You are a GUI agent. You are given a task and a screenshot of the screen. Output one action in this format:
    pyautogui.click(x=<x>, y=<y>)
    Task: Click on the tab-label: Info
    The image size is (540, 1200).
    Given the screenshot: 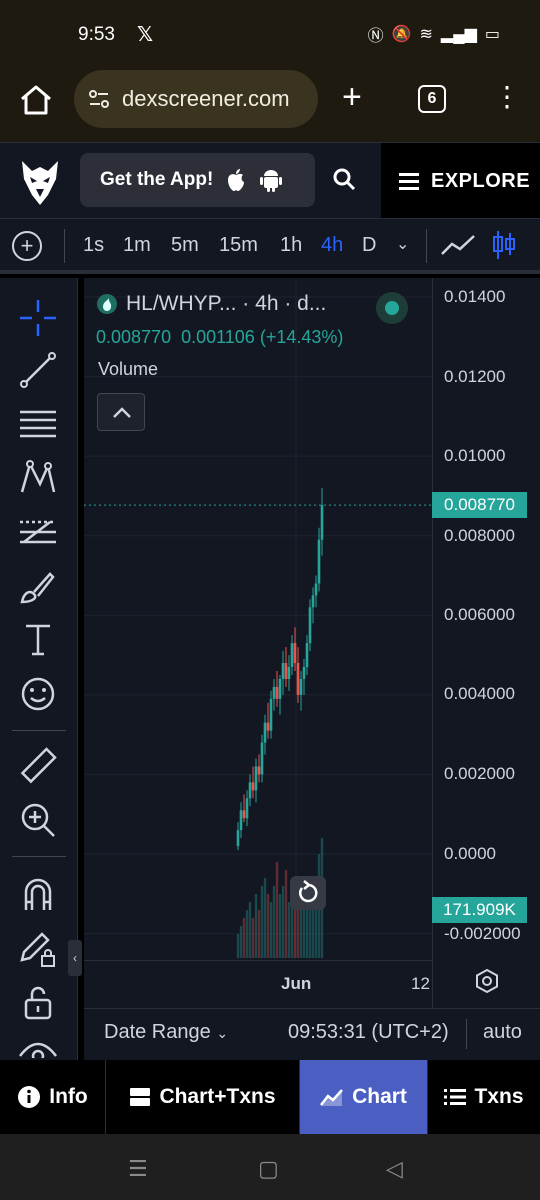 What is the action you would take?
    pyautogui.click(x=68, y=1096)
    